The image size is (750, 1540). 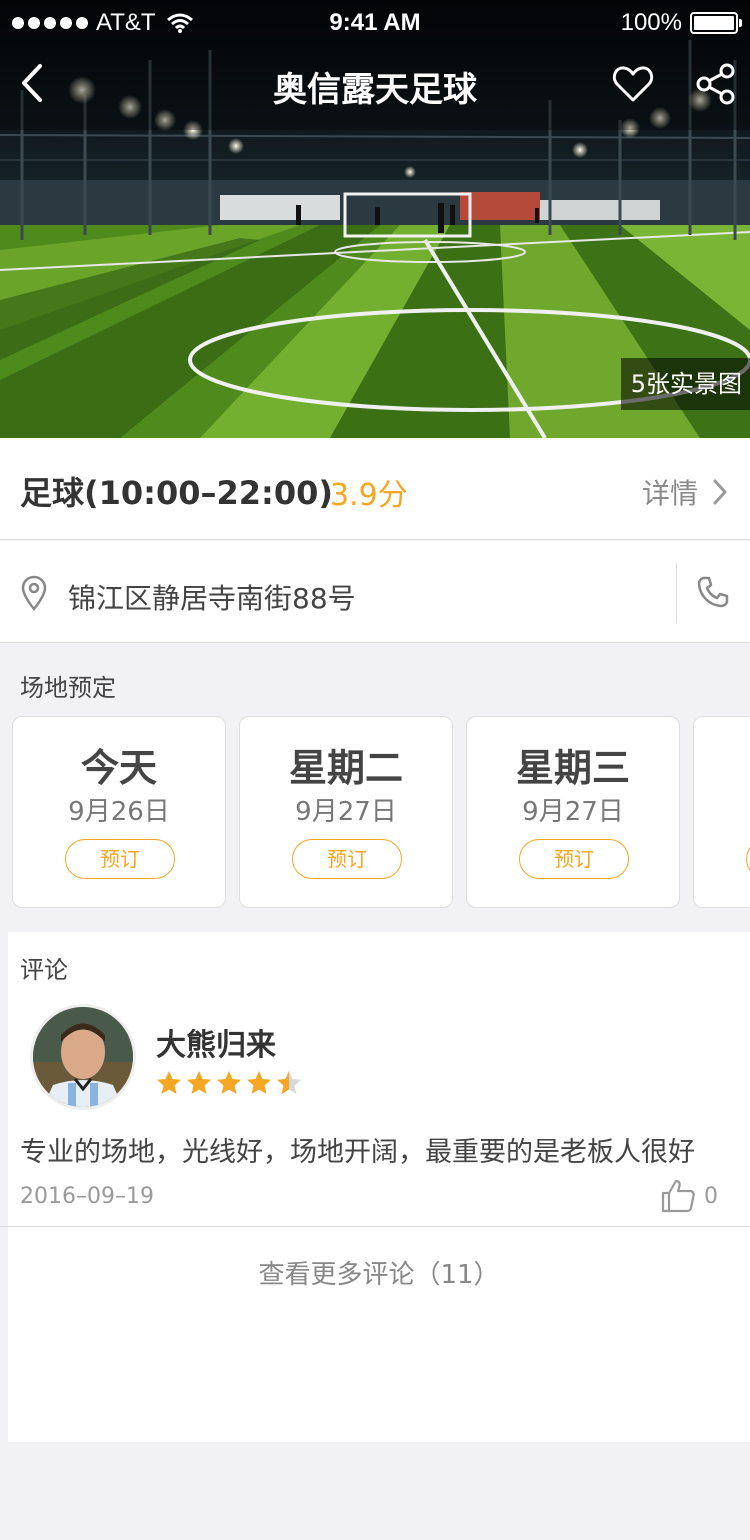 I want to click on heart-icon, so click(x=633, y=84).